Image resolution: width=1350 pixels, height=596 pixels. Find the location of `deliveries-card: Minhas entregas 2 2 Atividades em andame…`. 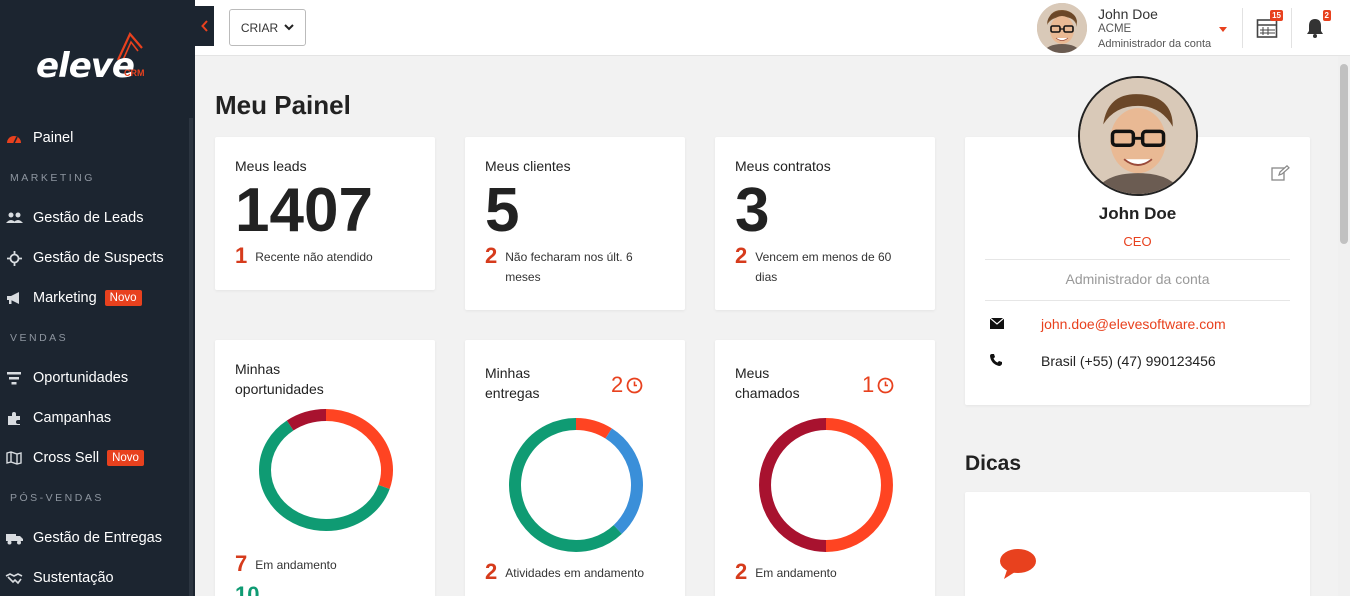

deliveries-card: Minhas entregas 2 2 Atividades em andame… is located at coordinates (575, 468).